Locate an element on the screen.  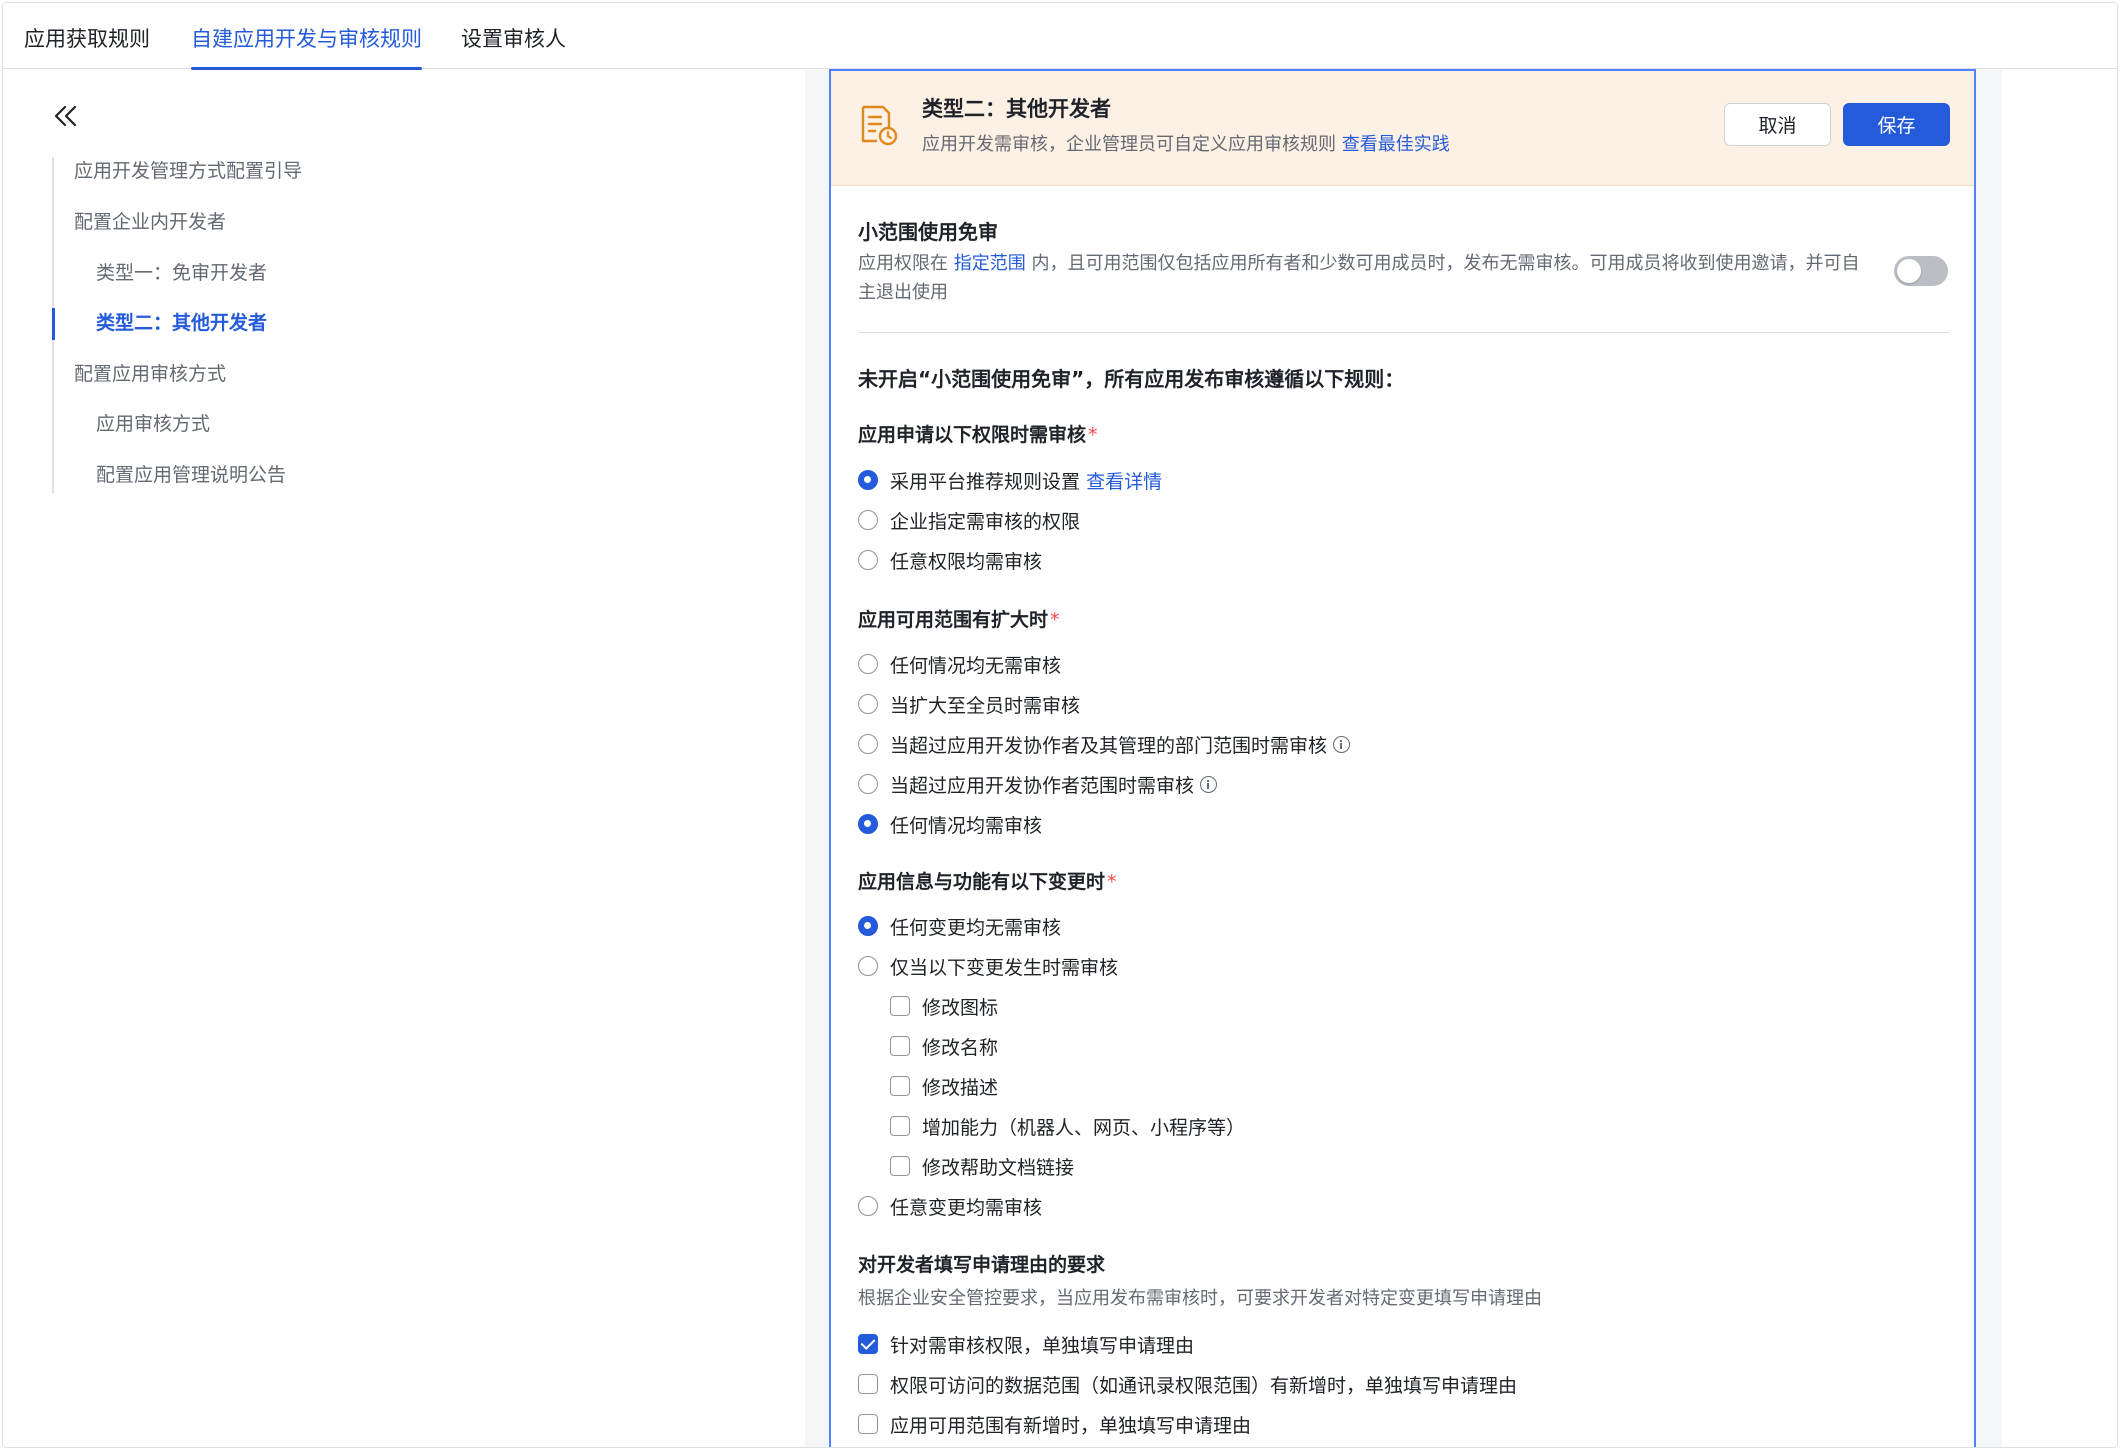
radio-any-permission: 任意权限均需审核 is located at coordinates (950, 560).